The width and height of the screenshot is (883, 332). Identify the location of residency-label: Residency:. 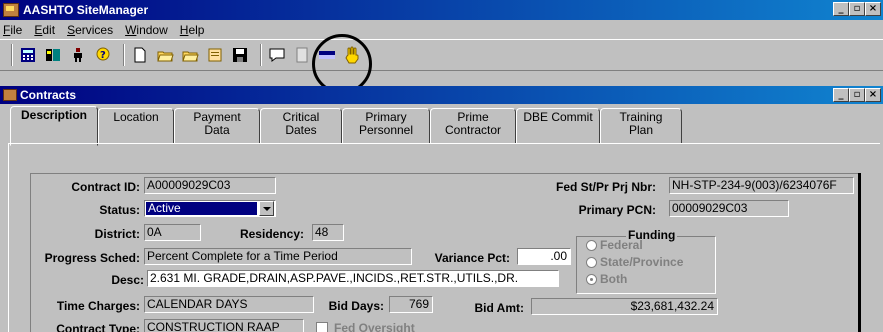
(271, 234).